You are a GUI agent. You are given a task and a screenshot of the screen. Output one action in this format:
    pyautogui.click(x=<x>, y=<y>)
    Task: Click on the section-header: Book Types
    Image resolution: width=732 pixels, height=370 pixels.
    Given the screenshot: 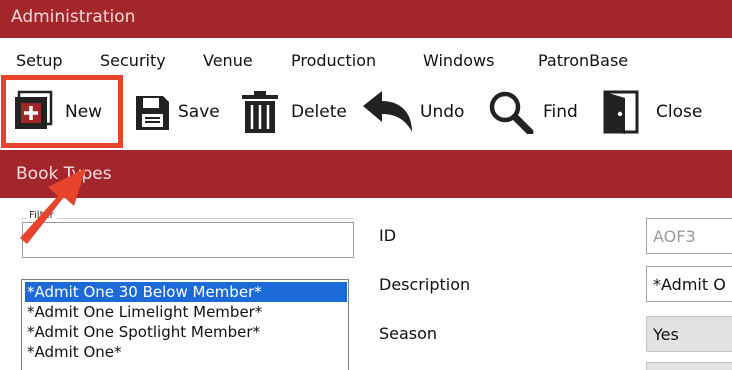 What is the action you would take?
    pyautogui.click(x=366, y=174)
    